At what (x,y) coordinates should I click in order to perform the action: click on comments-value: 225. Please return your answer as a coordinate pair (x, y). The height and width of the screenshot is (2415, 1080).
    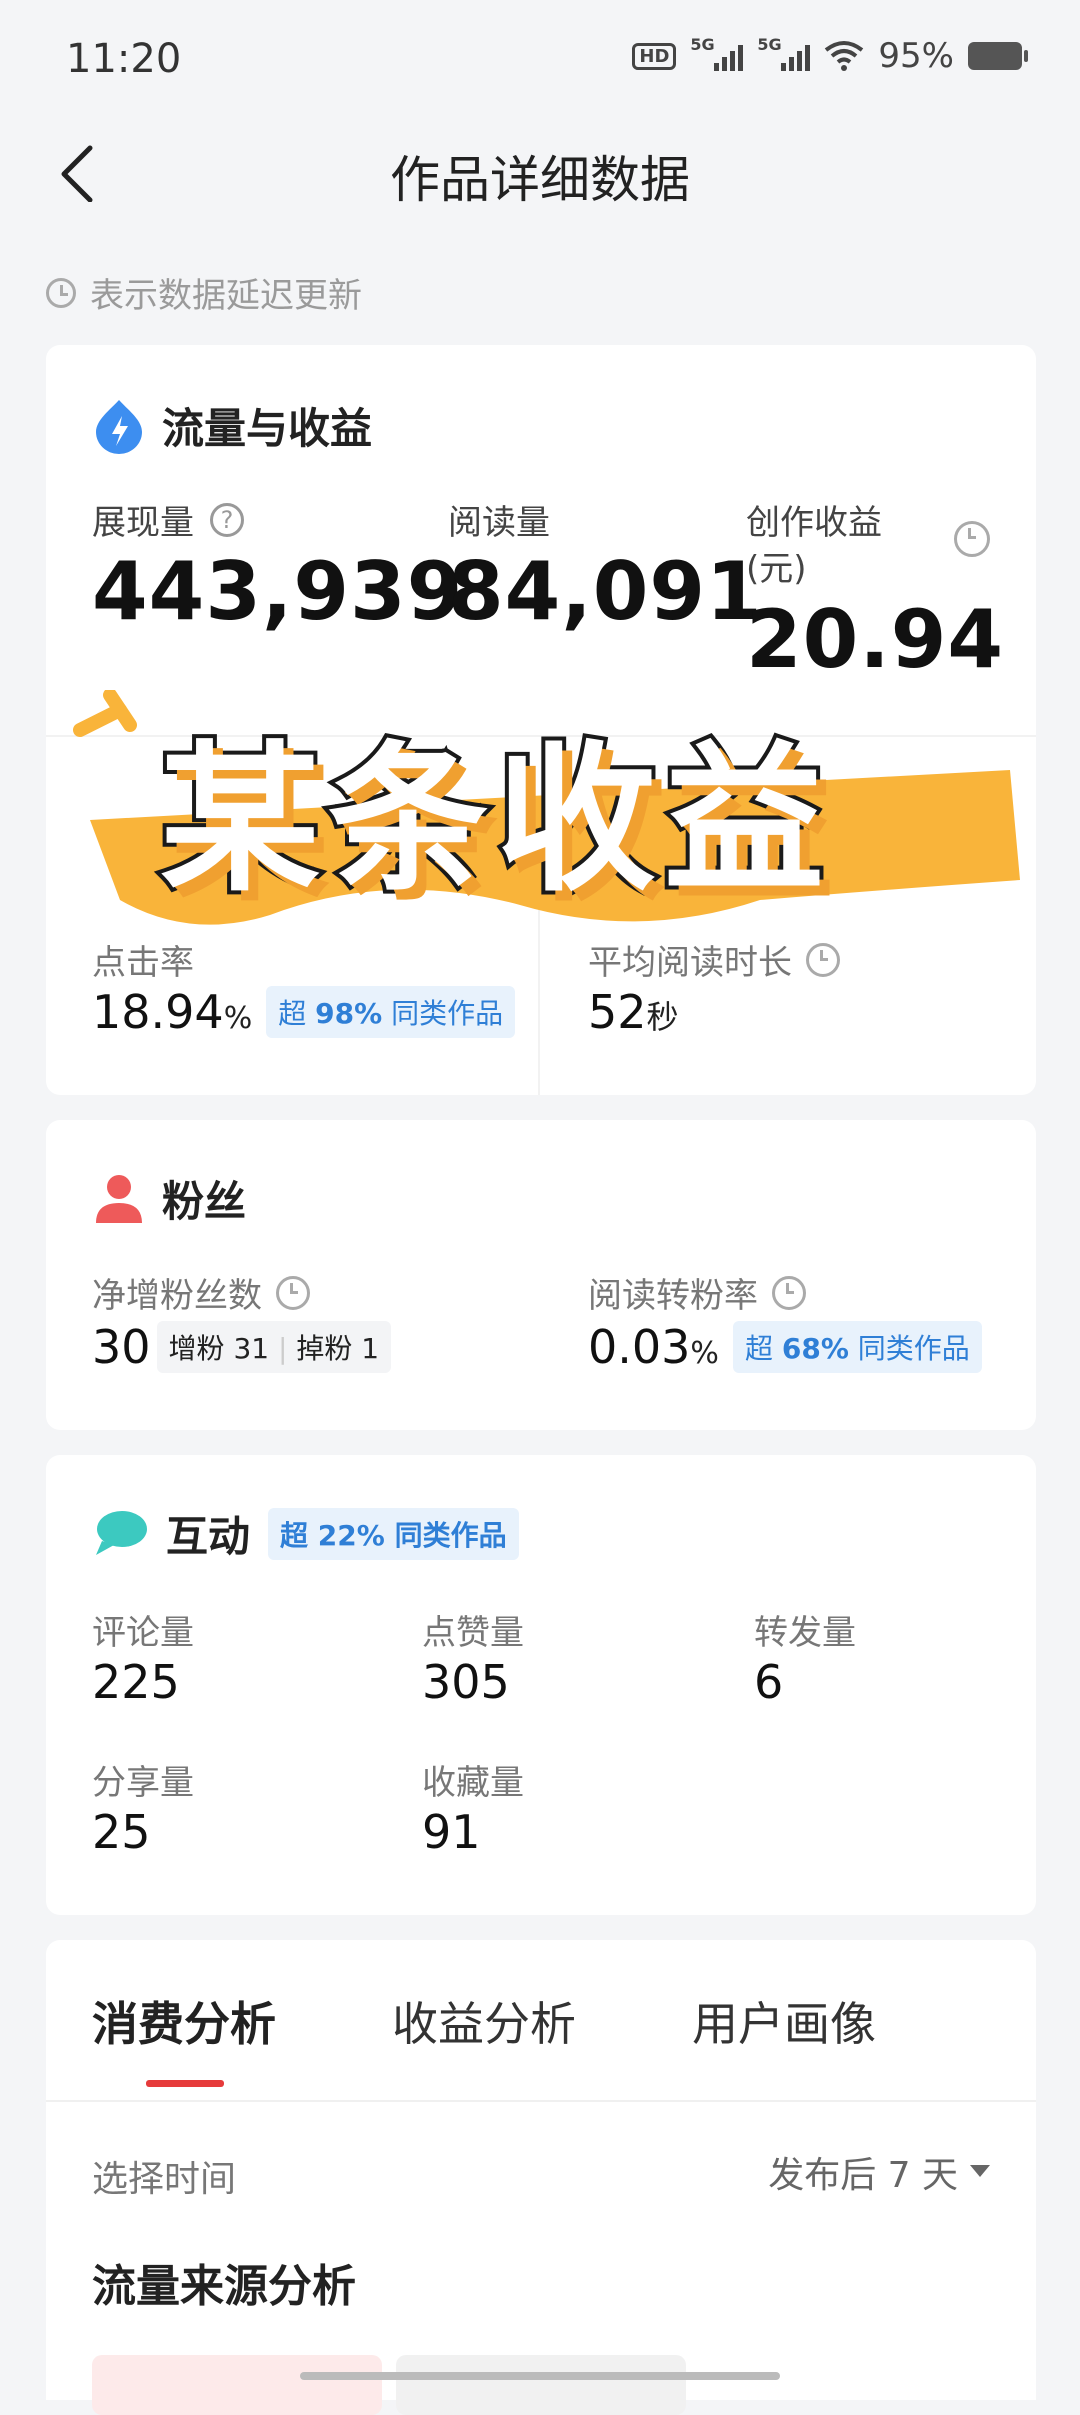
    Looking at the image, I should click on (136, 1682).